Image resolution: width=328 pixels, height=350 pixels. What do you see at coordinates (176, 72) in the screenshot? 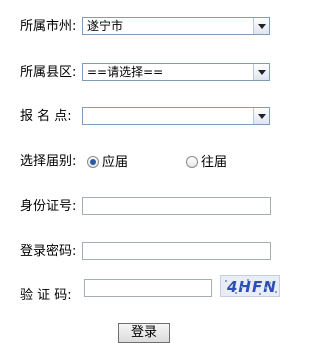
I see `district-select: ==请选择==` at bounding box center [176, 72].